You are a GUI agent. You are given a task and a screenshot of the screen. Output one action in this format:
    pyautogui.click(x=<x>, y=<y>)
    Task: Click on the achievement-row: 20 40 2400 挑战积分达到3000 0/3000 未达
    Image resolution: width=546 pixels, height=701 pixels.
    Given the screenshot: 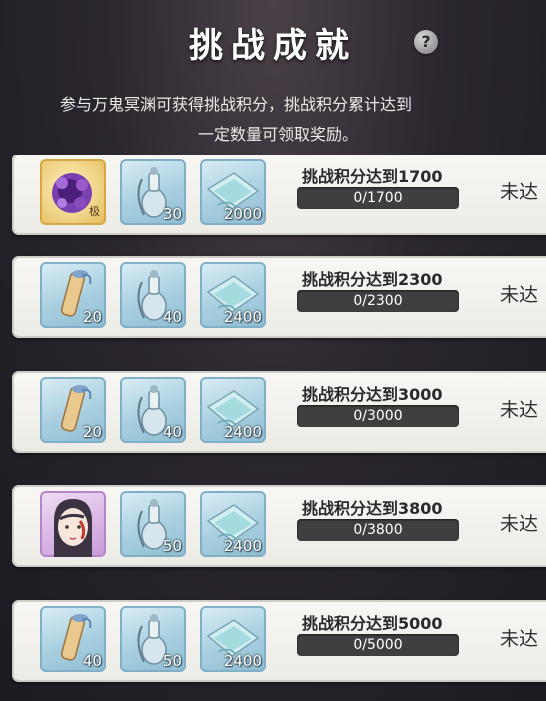 What is the action you would take?
    pyautogui.click(x=279, y=412)
    